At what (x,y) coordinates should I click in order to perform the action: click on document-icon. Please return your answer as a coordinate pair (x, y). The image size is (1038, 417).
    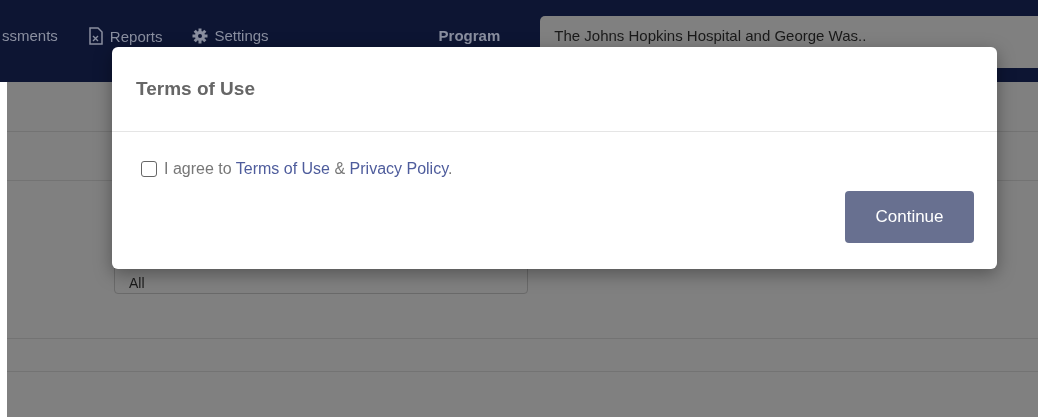
    Looking at the image, I should click on (95, 36).